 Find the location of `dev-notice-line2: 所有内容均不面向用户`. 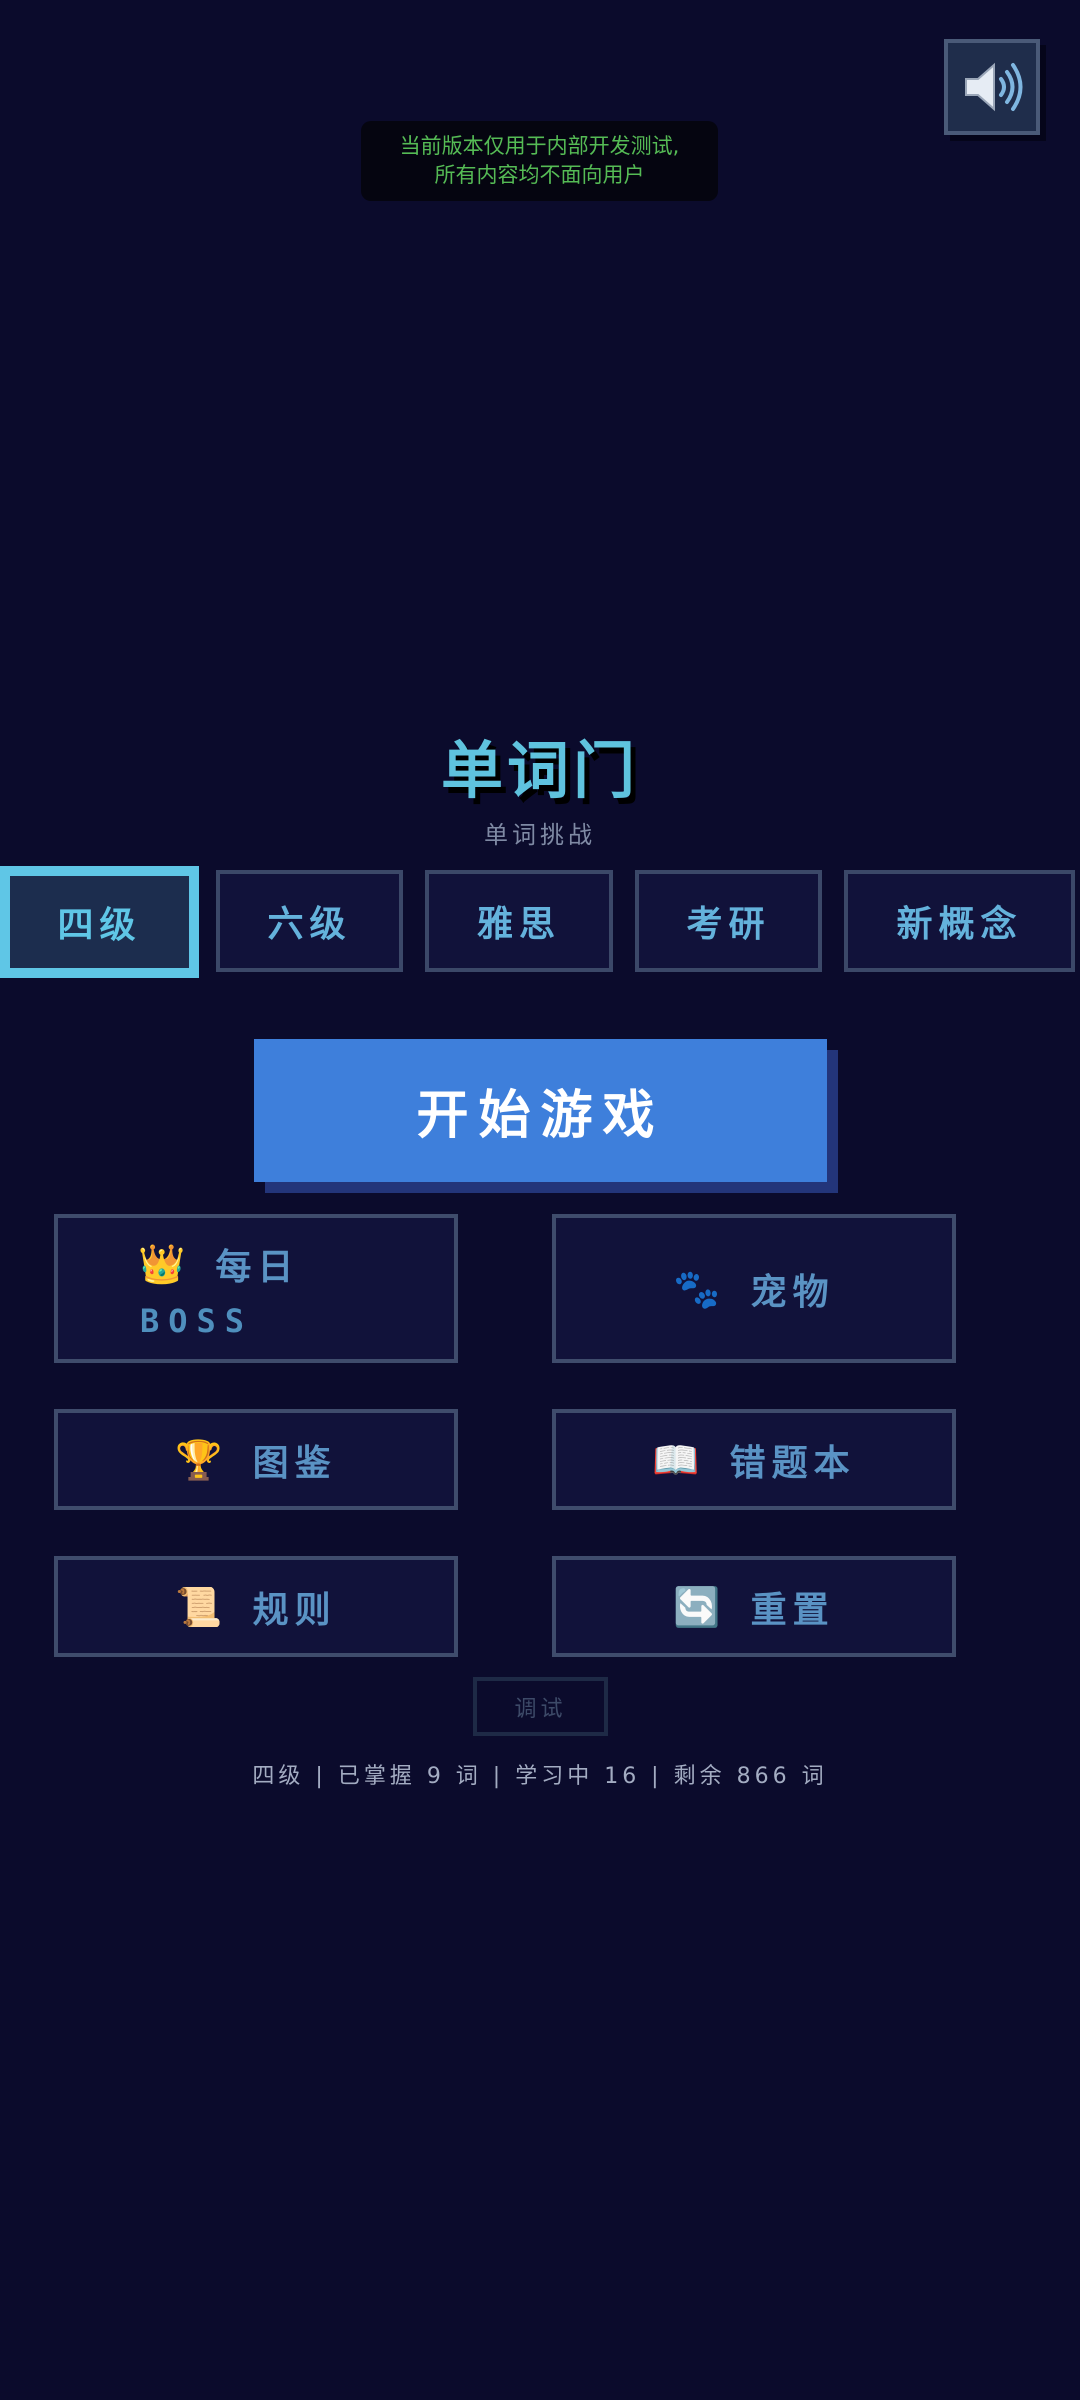

dev-notice-line2: 所有内容均不面向用户 is located at coordinates (539, 175).